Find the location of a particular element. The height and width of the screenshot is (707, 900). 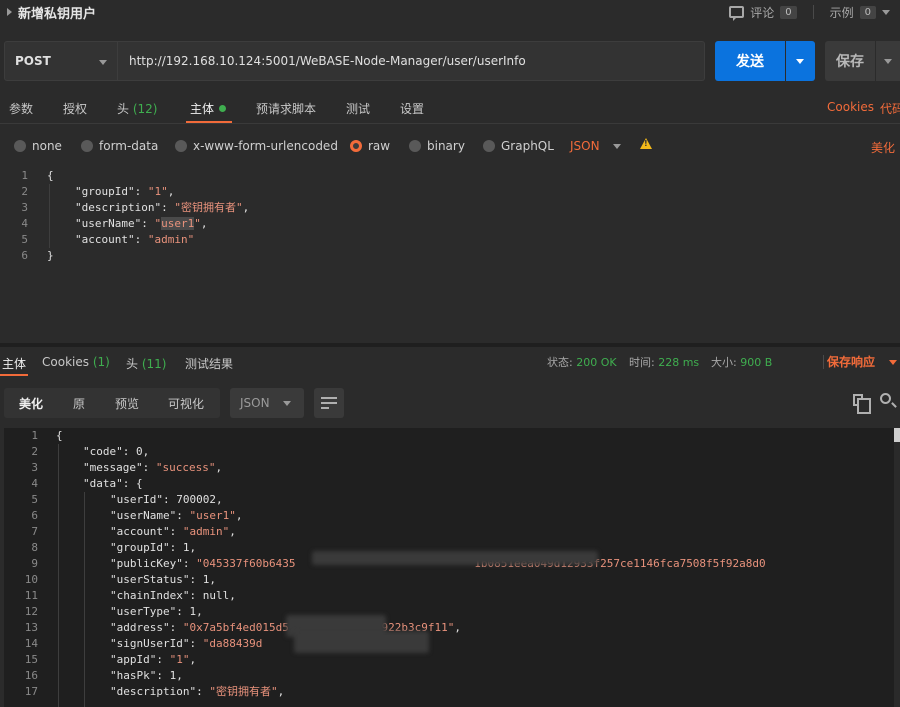

resp-tab-cookies: Cookies (1) is located at coordinates (76, 362).